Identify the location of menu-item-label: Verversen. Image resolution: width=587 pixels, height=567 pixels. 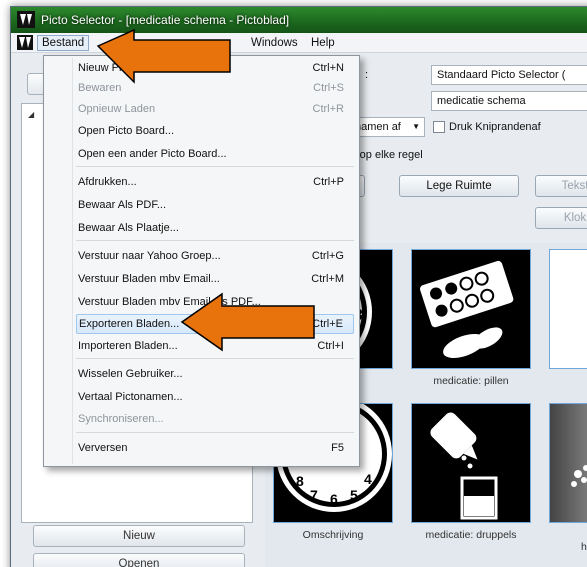
(103, 448).